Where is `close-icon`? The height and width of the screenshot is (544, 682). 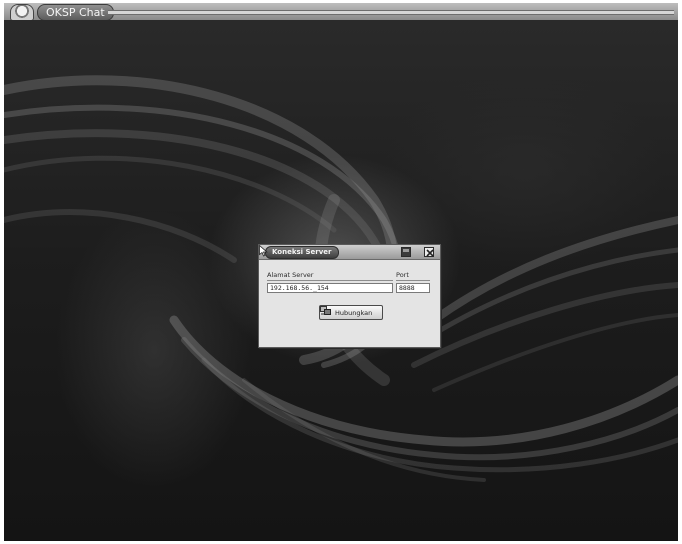
close-icon is located at coordinates (429, 252).